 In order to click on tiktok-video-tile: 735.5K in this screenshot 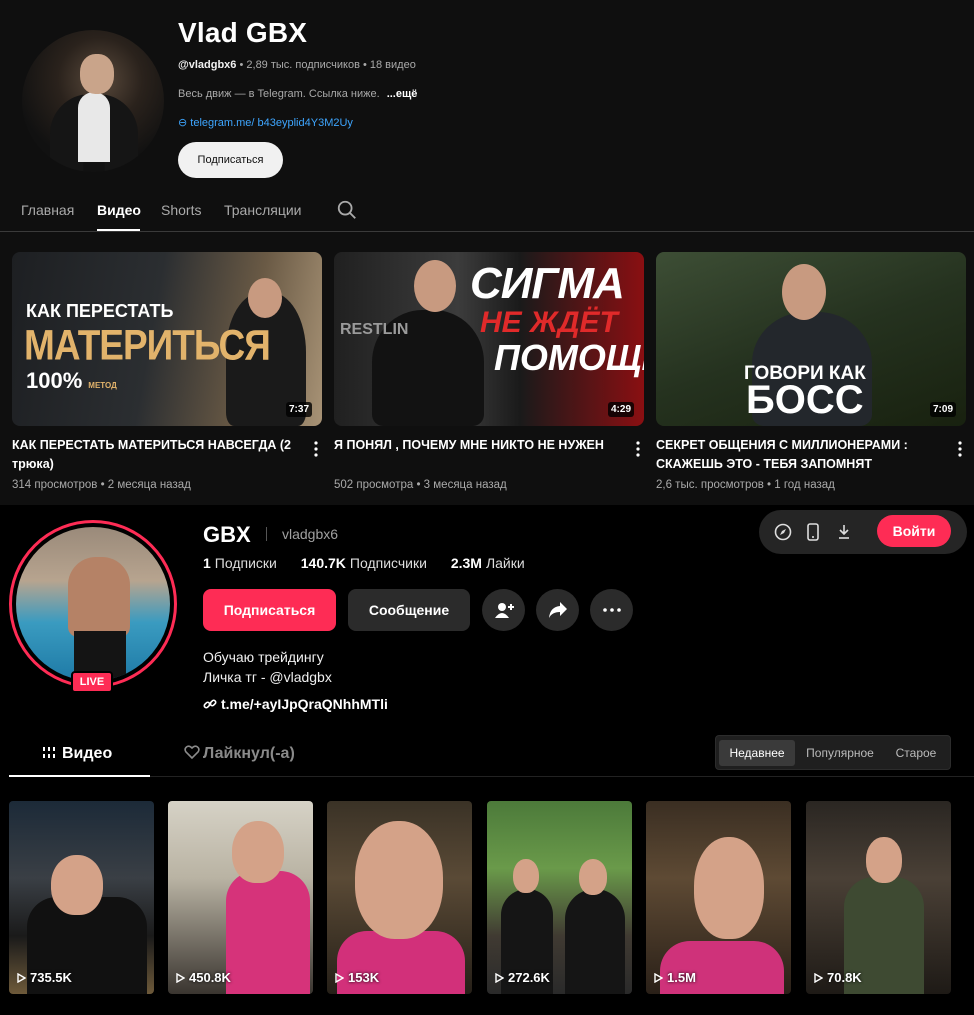, I will do `click(81, 897)`.